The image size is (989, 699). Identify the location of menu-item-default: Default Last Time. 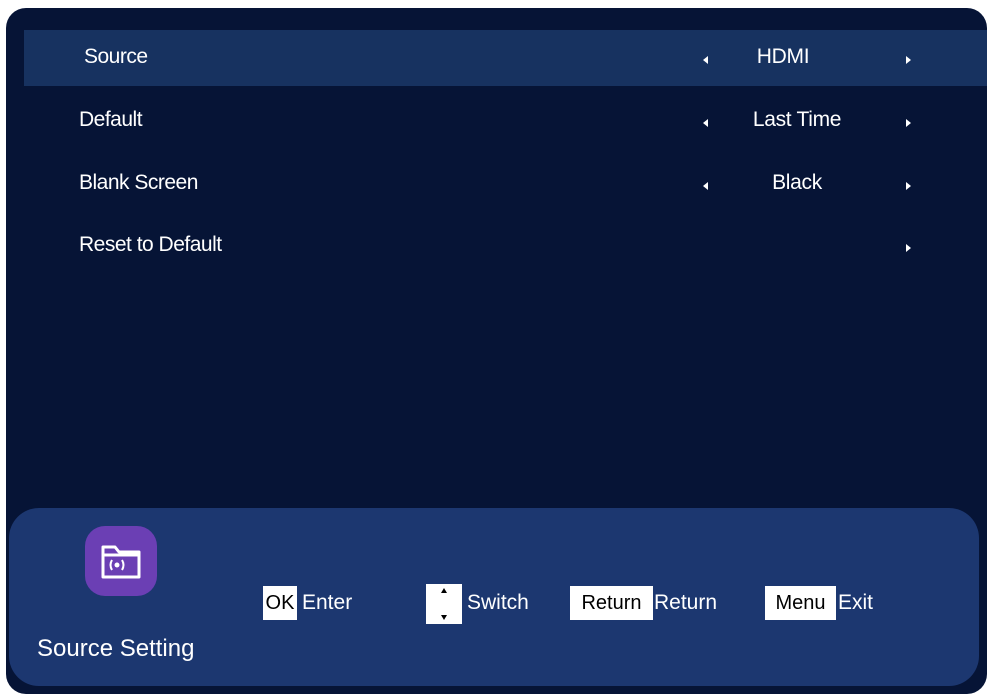
(505, 121).